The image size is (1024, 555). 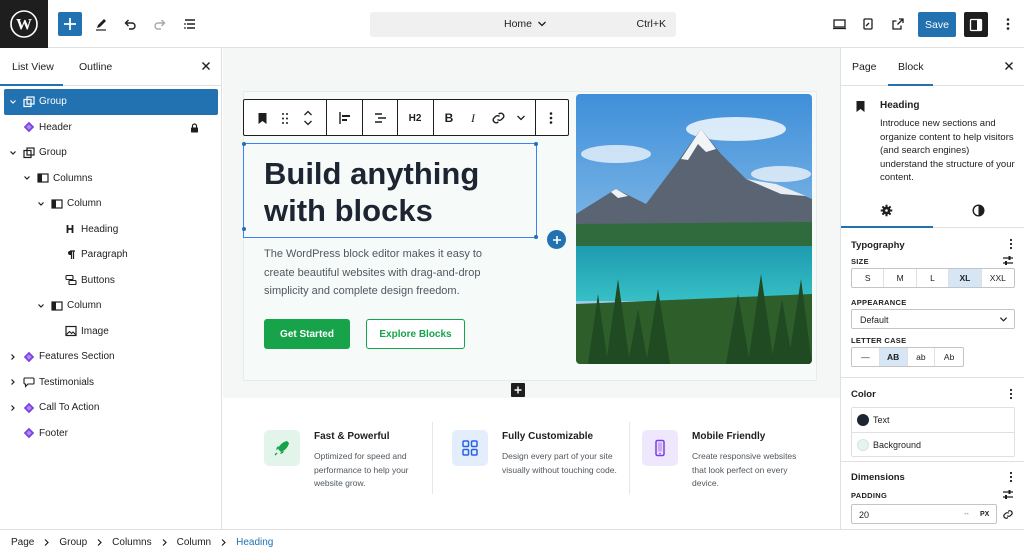 I want to click on more-options-icon, so click(x=551, y=118).